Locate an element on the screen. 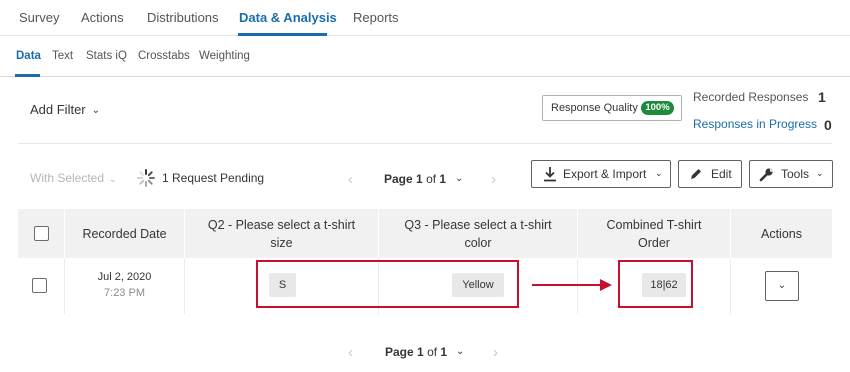 The height and width of the screenshot is (372, 850). header-q3-label: Q3 - Please select a t-shirt color is located at coordinates (478, 233).